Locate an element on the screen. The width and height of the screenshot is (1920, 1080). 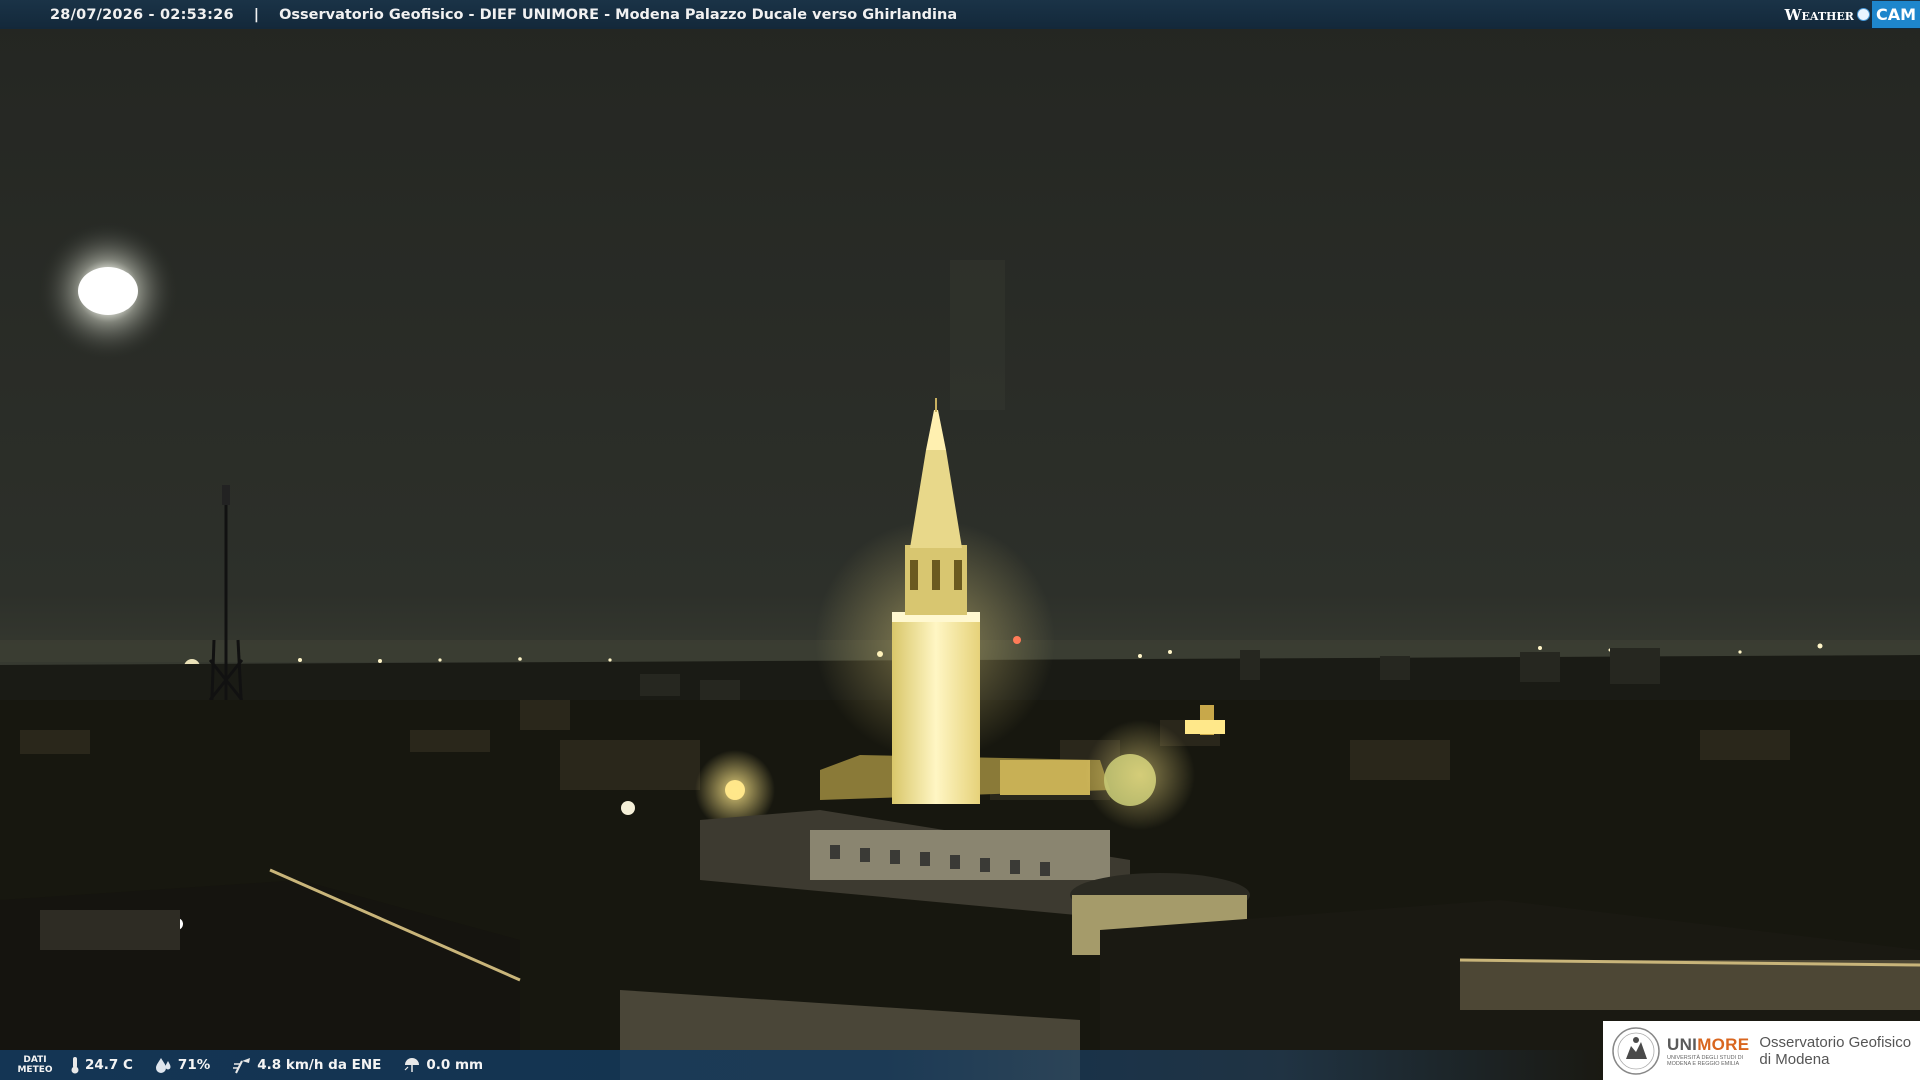
temperature-value: 24.7 C is located at coordinates (109, 1065).